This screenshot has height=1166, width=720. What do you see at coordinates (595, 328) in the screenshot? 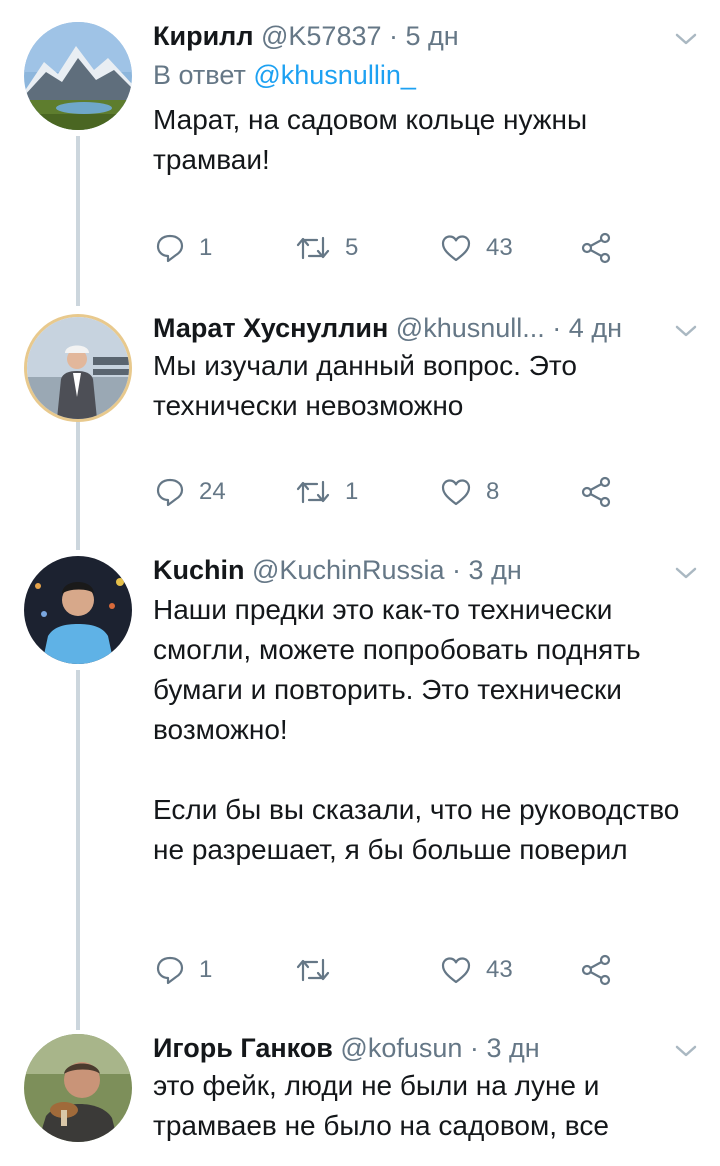
I see `timestamp: 4 дн` at bounding box center [595, 328].